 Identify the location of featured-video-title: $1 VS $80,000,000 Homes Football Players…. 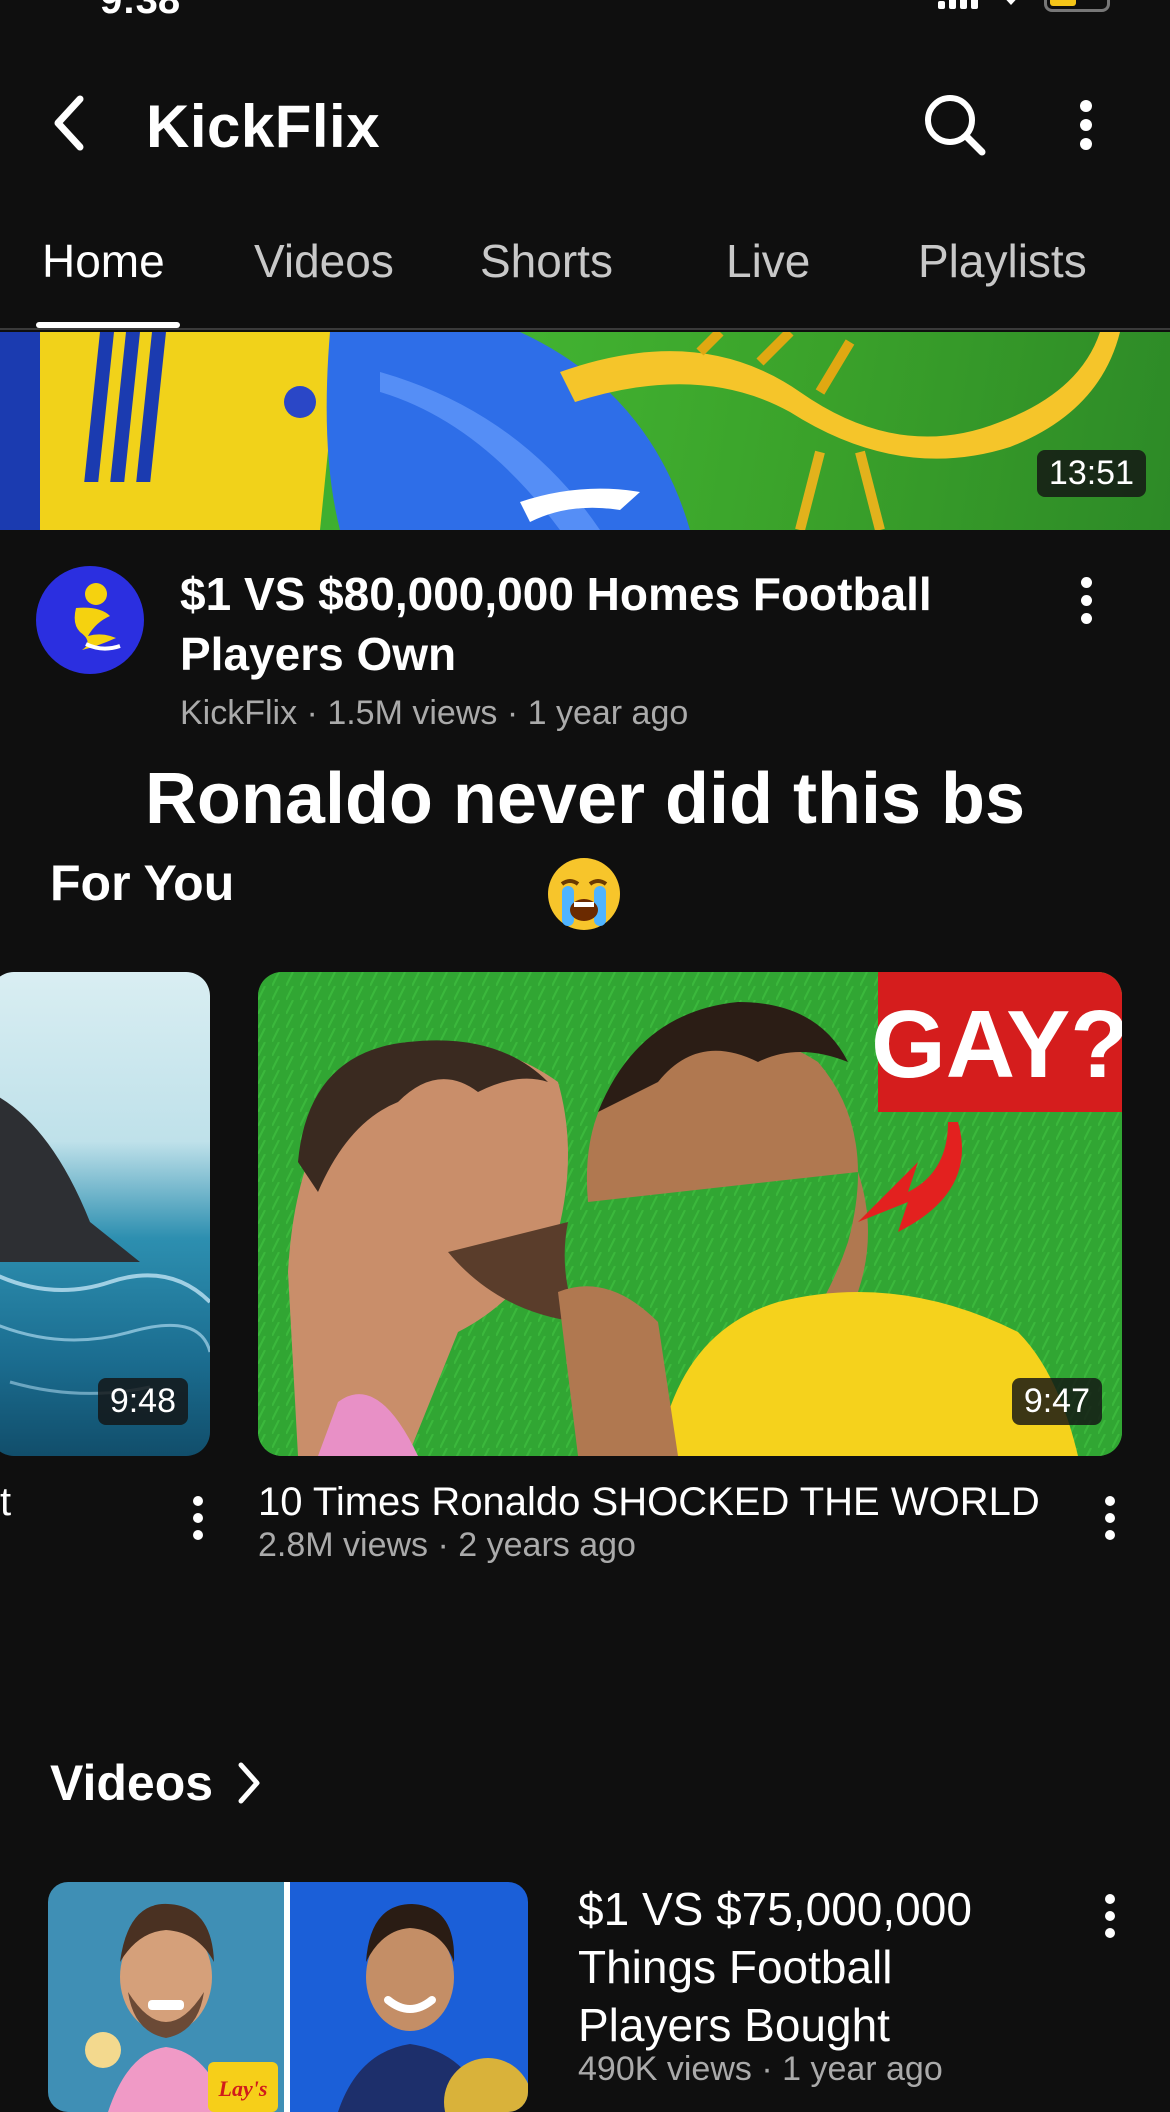
(595, 624).